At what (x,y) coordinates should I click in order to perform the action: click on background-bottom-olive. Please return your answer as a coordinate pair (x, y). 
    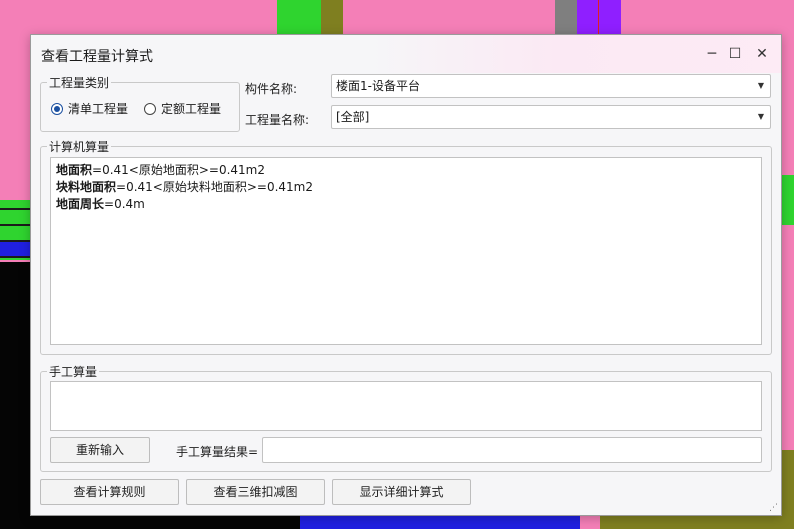
    Looking at the image, I should click on (690, 521).